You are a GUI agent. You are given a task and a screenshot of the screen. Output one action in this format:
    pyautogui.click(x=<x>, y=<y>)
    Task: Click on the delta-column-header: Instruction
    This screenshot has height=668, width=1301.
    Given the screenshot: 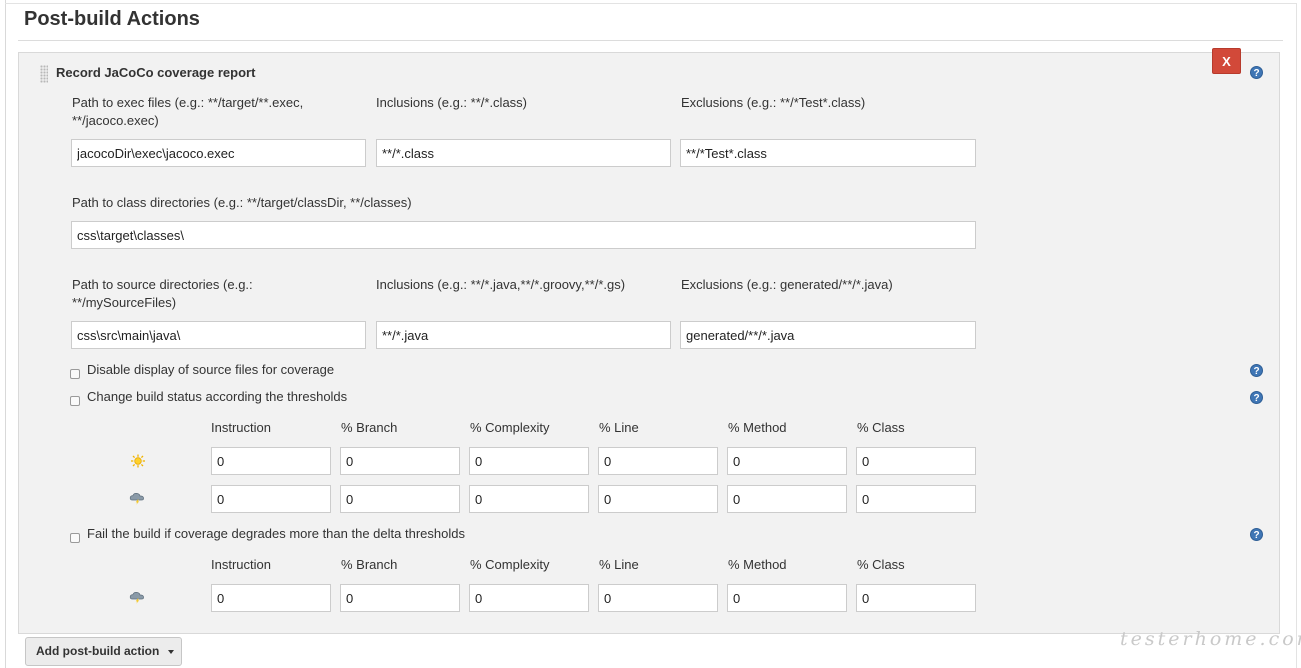 What is the action you would take?
    pyautogui.click(x=241, y=564)
    